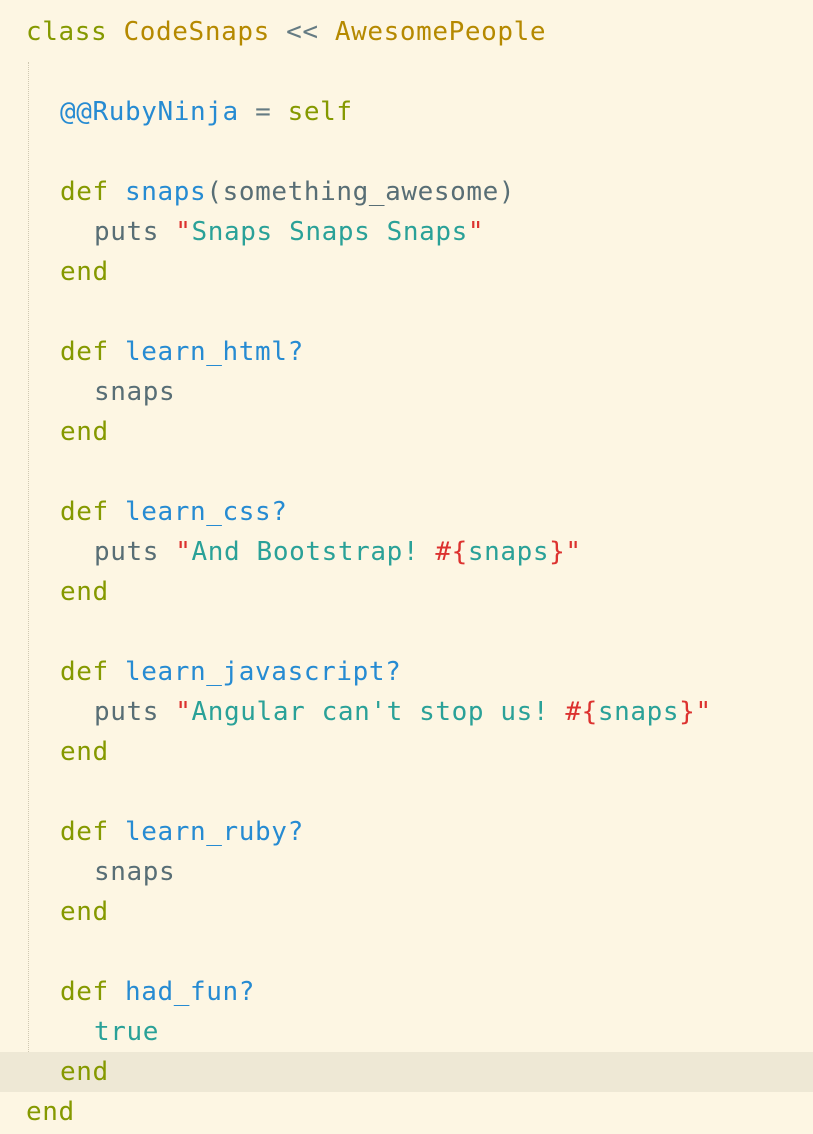  I want to click on code-line-def-had-fun: def had_fun?, so click(127, 992).